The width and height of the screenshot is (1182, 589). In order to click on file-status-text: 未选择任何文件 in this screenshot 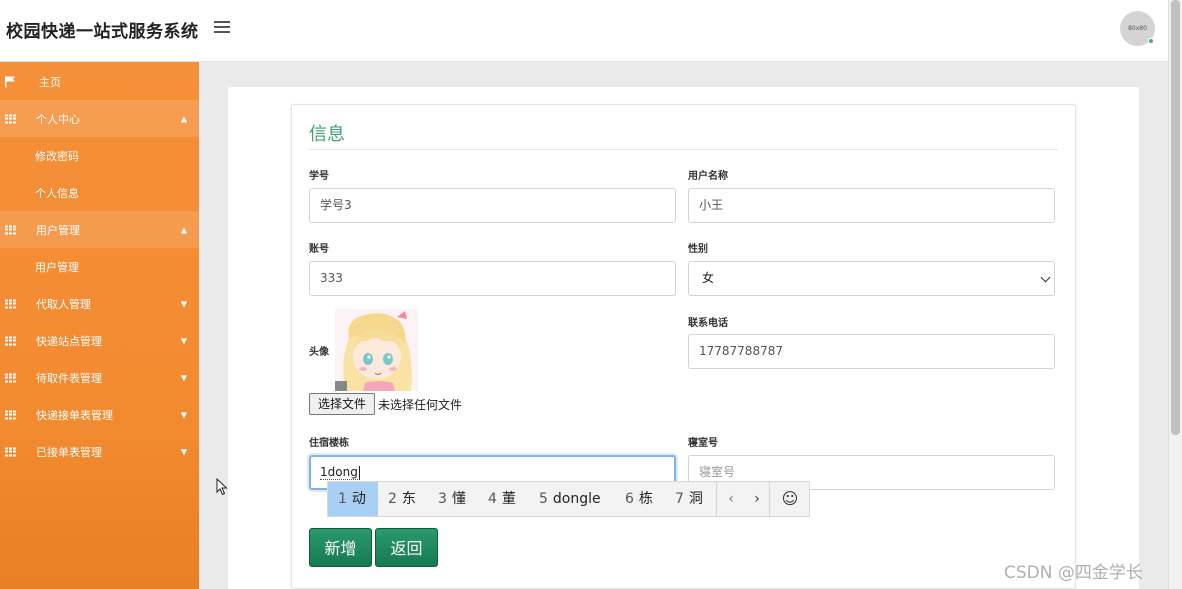, I will do `click(420, 405)`.